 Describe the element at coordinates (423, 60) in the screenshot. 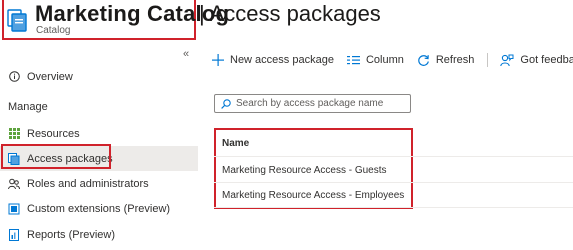

I see `refresh-icon` at that location.